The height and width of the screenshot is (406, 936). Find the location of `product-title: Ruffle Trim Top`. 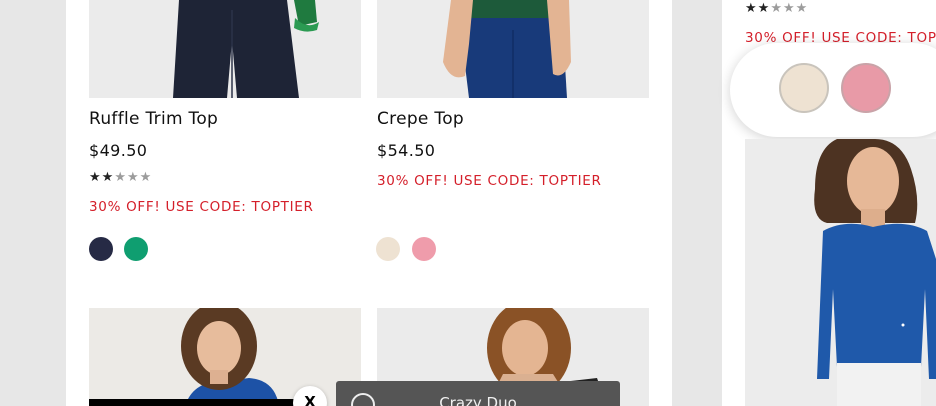

product-title: Ruffle Trim Top is located at coordinates (153, 119).